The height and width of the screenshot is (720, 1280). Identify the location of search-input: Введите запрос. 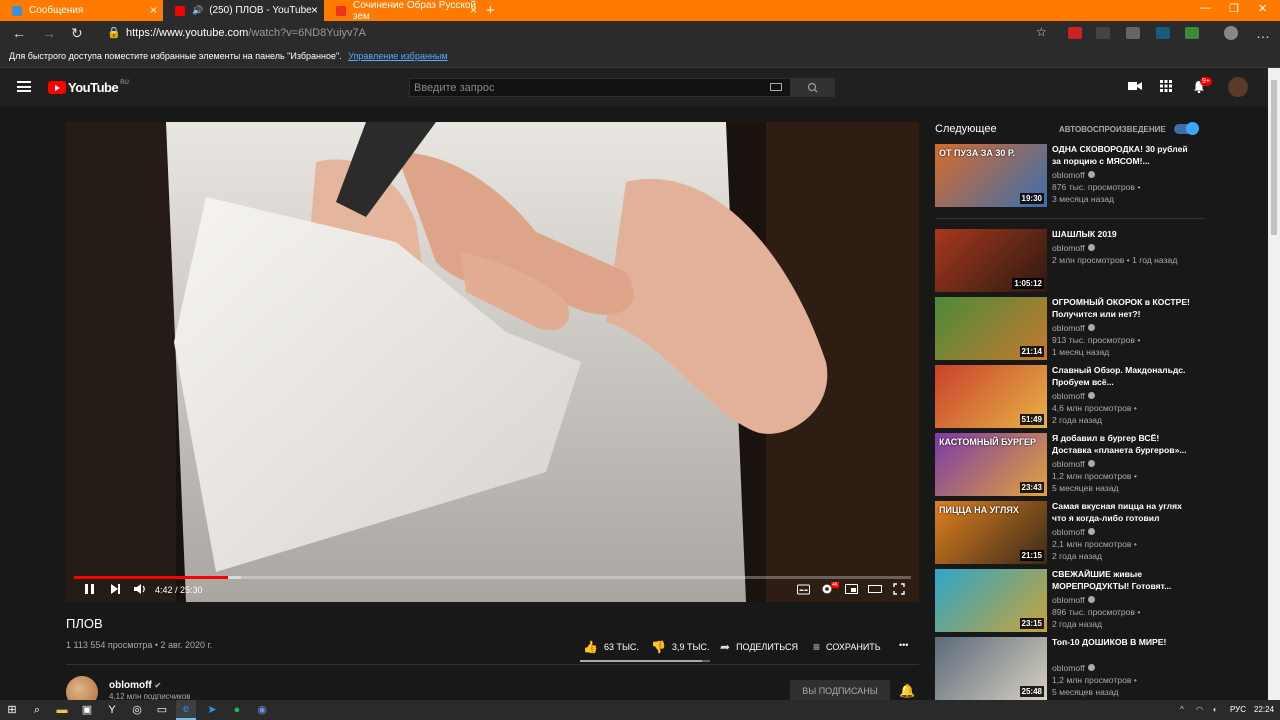
(600, 87).